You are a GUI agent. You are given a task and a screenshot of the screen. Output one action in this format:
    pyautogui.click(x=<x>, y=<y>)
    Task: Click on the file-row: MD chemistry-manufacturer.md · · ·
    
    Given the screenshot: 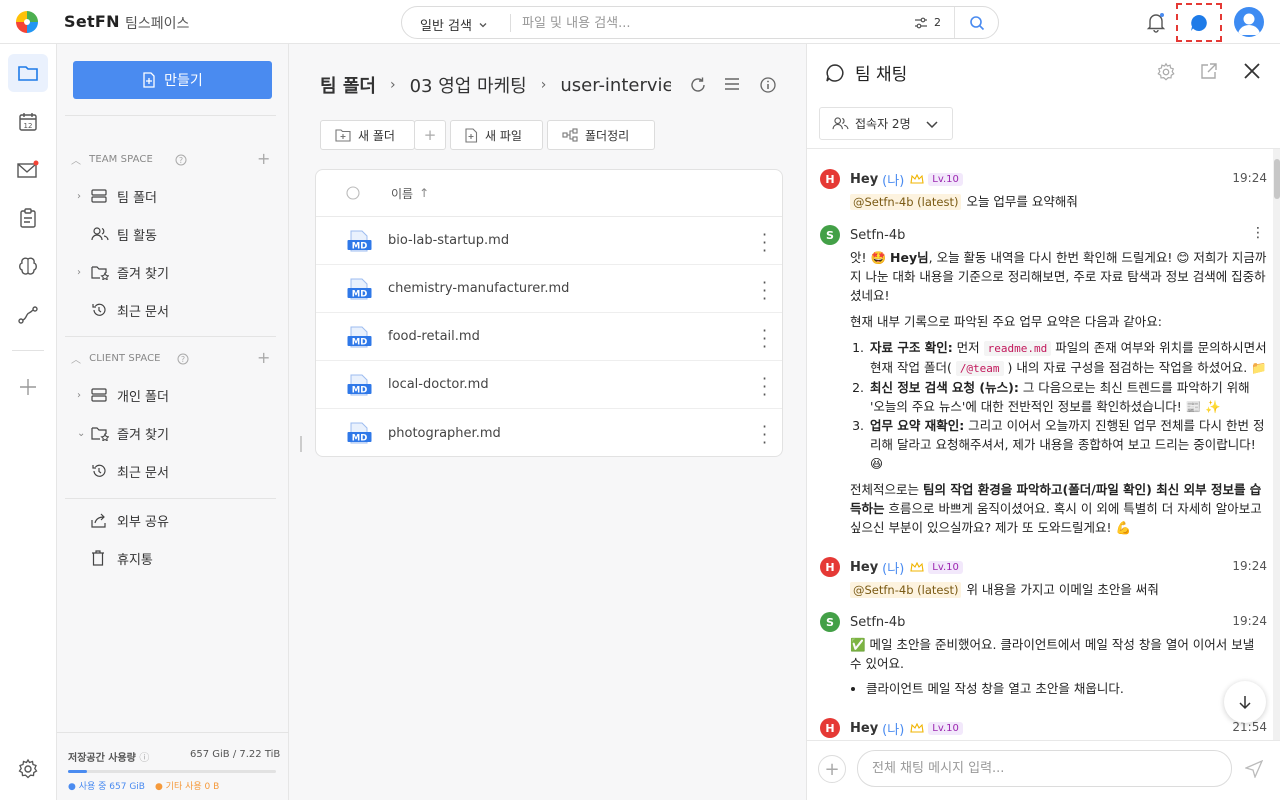 What is the action you would take?
    pyautogui.click(x=549, y=289)
    